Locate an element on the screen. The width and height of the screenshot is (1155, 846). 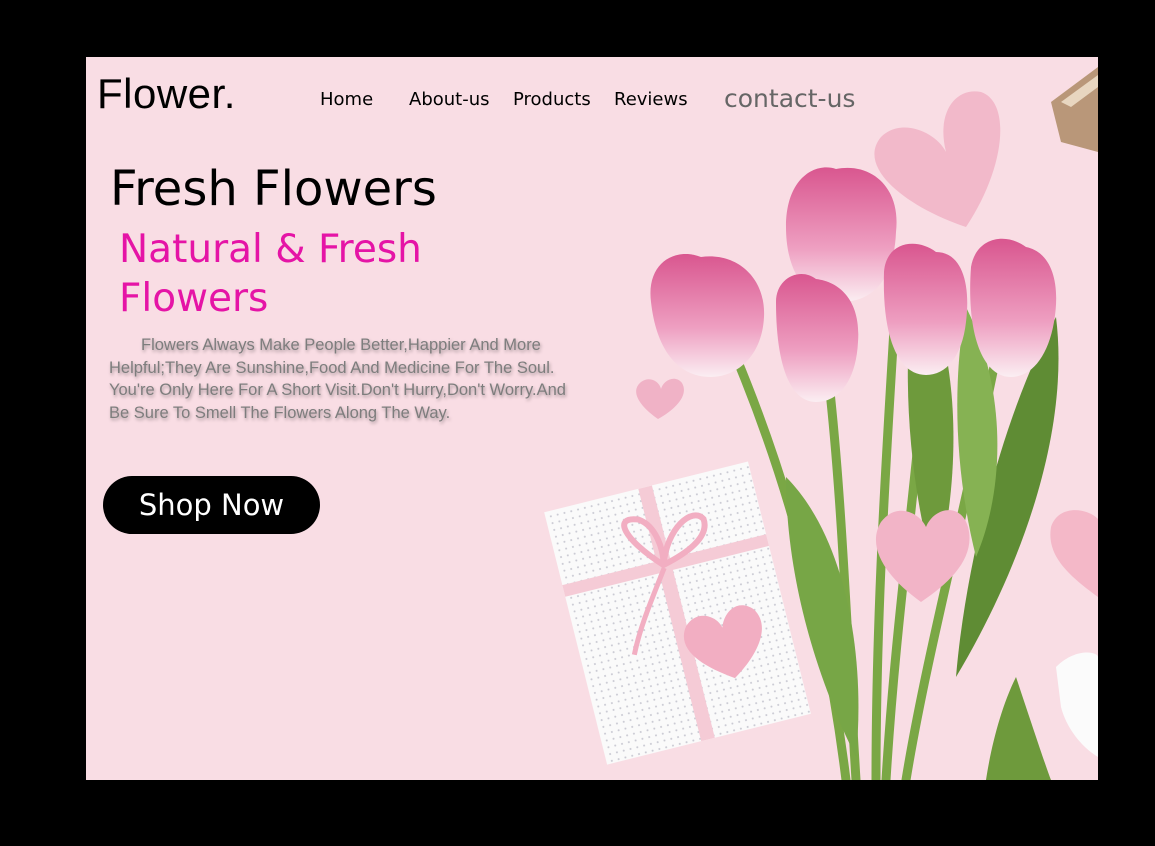
nav-home-link: Home is located at coordinates (346, 99).